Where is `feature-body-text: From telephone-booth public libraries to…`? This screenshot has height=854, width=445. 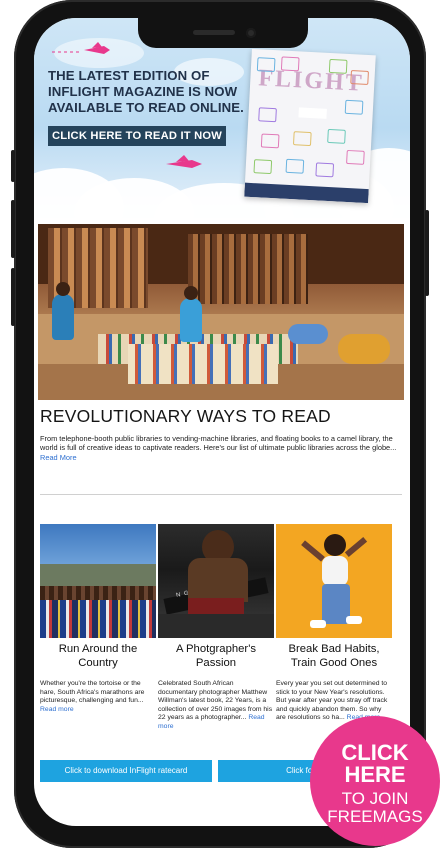 feature-body-text: From telephone-booth public libraries to… is located at coordinates (218, 443).